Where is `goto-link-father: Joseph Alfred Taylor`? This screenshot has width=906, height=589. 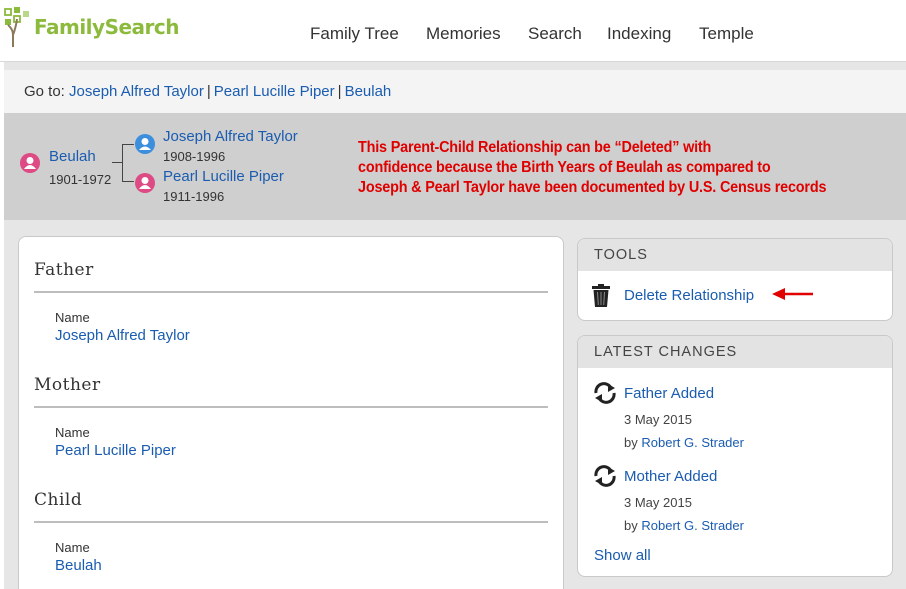 goto-link-father: Joseph Alfred Taylor is located at coordinates (136, 91).